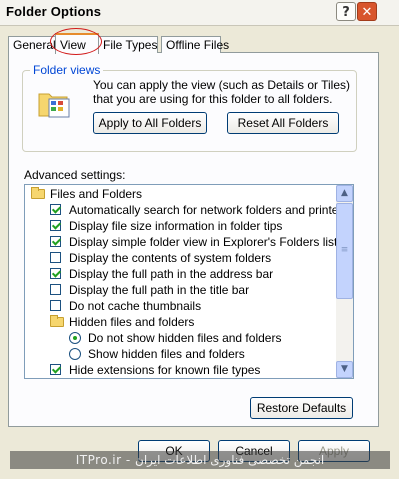 Image resolution: width=399 pixels, height=479 pixels. What do you see at coordinates (344, 193) in the screenshot?
I see `scroll-up-icon: ▲` at bounding box center [344, 193].